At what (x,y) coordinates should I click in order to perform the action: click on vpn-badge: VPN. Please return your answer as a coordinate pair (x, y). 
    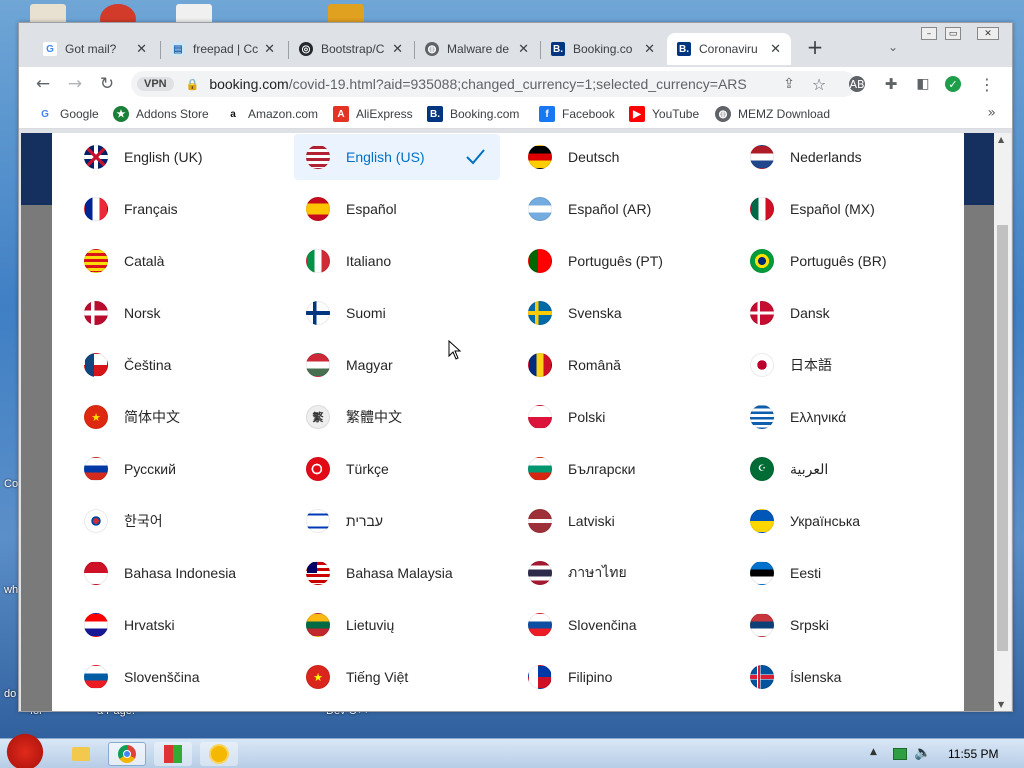
    Looking at the image, I should click on (155, 84).